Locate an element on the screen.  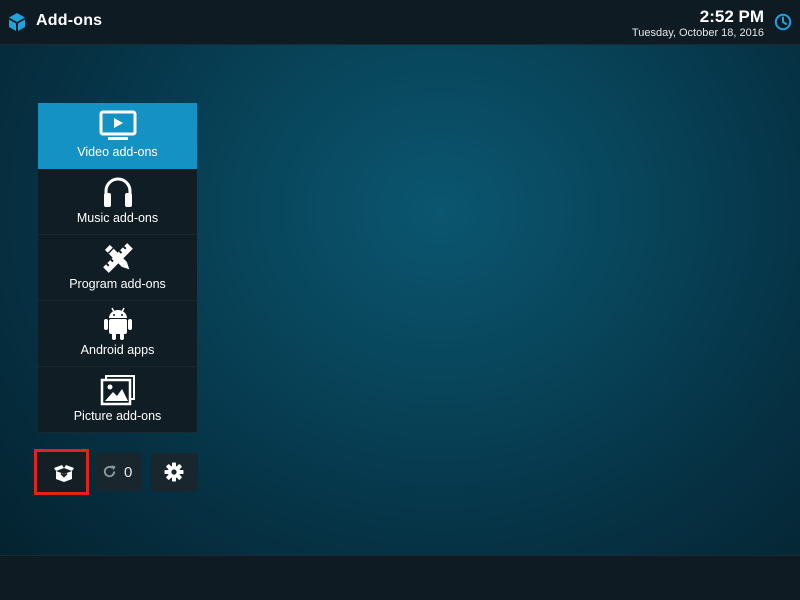
check-updates-button: 0 is located at coordinates (118, 472).